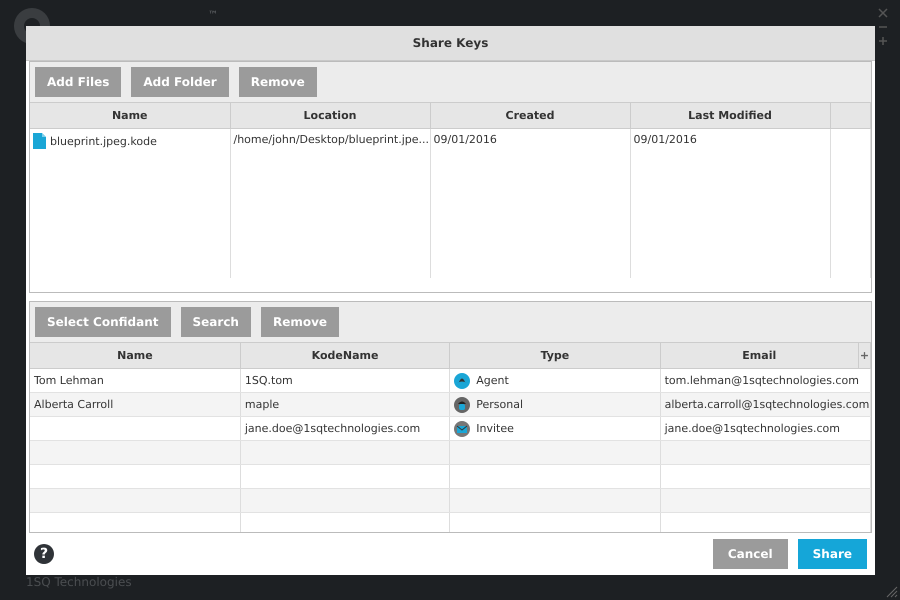 This screenshot has width=900, height=600. Describe the element at coordinates (330, 115) in the screenshot. I see `column-header: Location` at that location.